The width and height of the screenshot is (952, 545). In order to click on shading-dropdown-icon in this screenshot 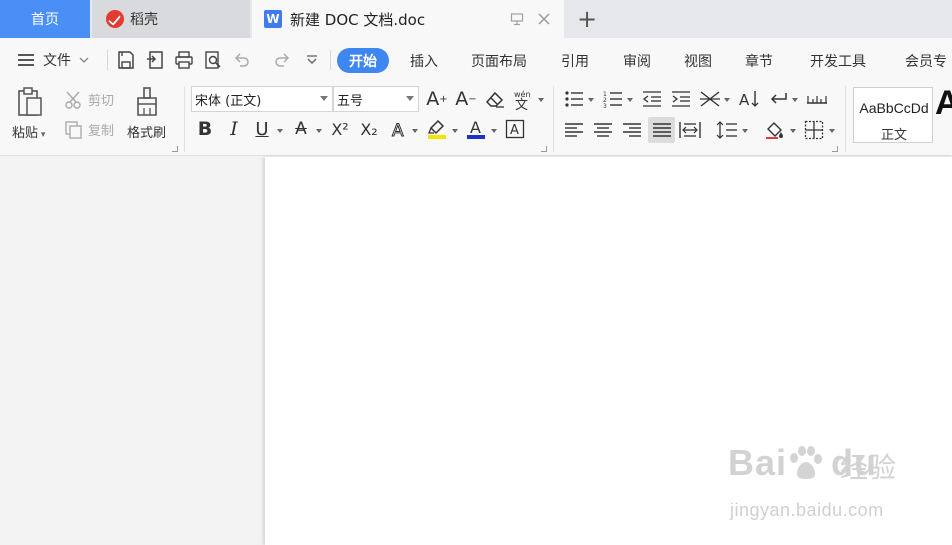, I will do `click(793, 131)`.